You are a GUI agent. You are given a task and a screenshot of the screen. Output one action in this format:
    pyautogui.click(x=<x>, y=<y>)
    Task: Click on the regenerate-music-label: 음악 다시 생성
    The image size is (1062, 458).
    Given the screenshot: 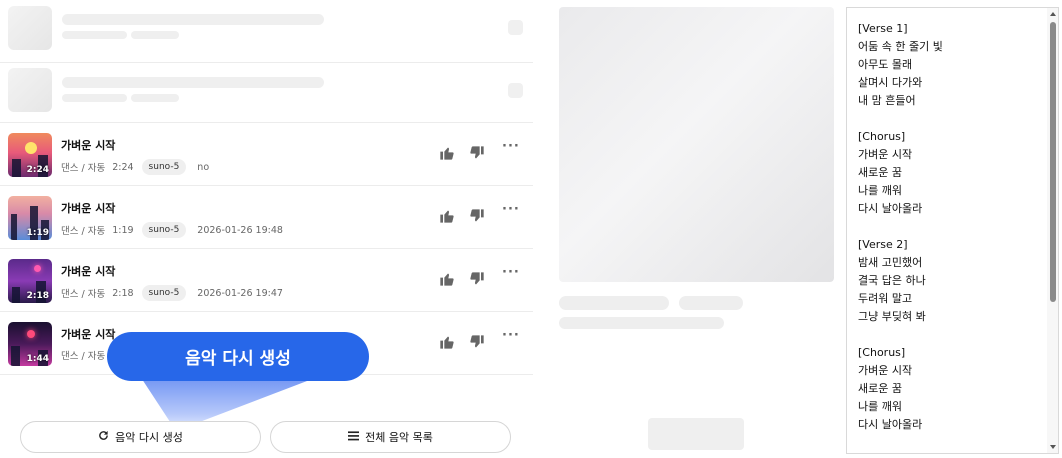 What is the action you would take?
    pyautogui.click(x=149, y=437)
    